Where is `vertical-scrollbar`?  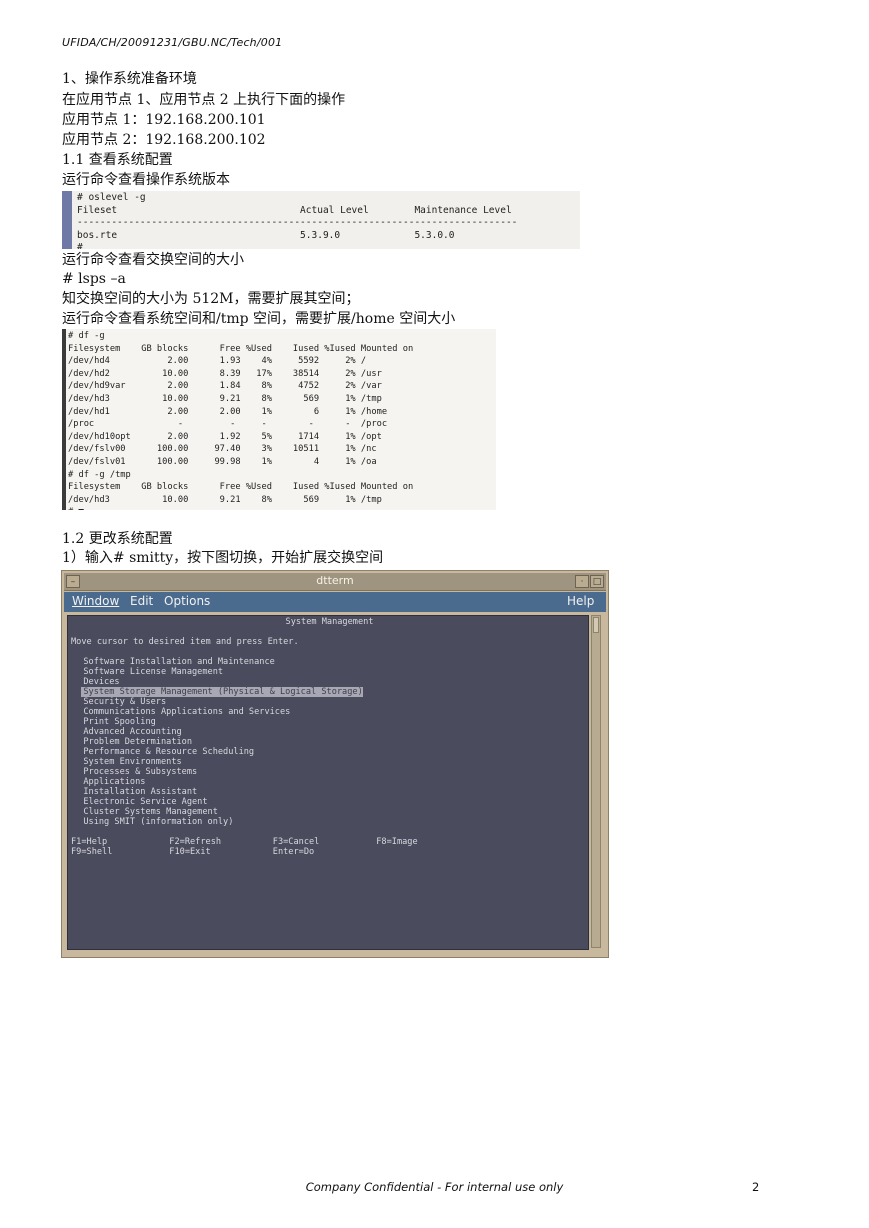 vertical-scrollbar is located at coordinates (596, 781).